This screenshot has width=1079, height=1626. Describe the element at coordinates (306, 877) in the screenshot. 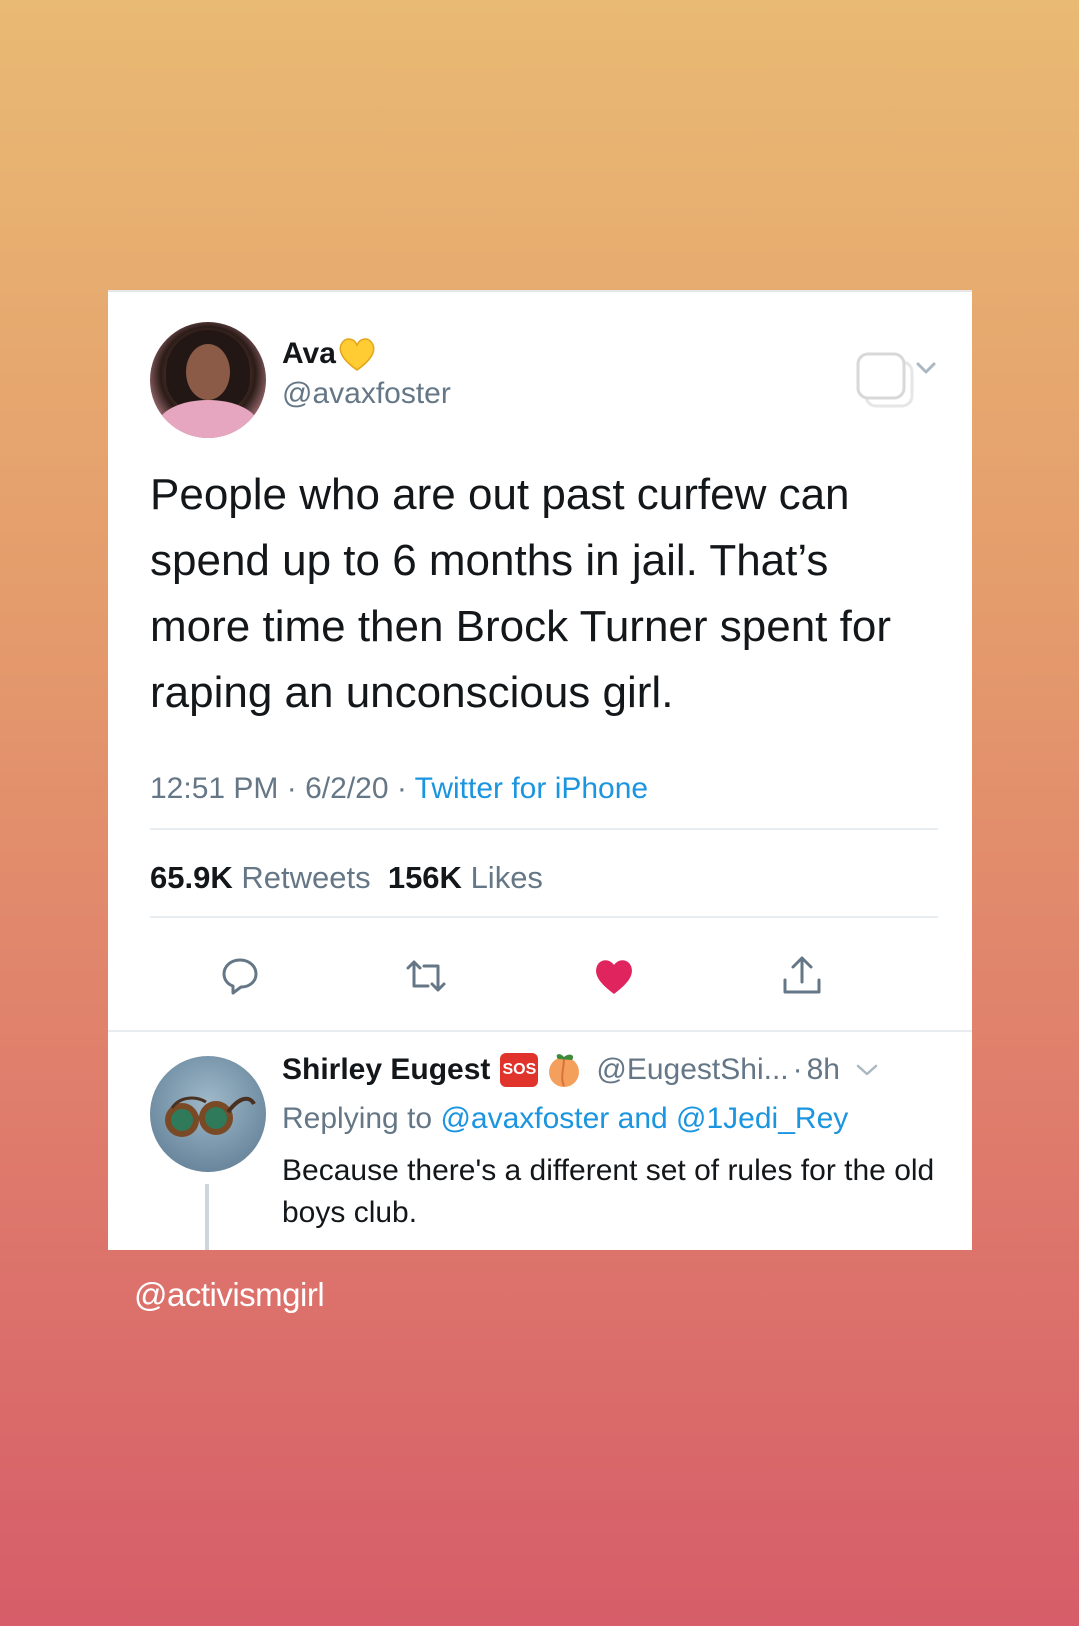

I see `retweets-label: Retweets` at that location.